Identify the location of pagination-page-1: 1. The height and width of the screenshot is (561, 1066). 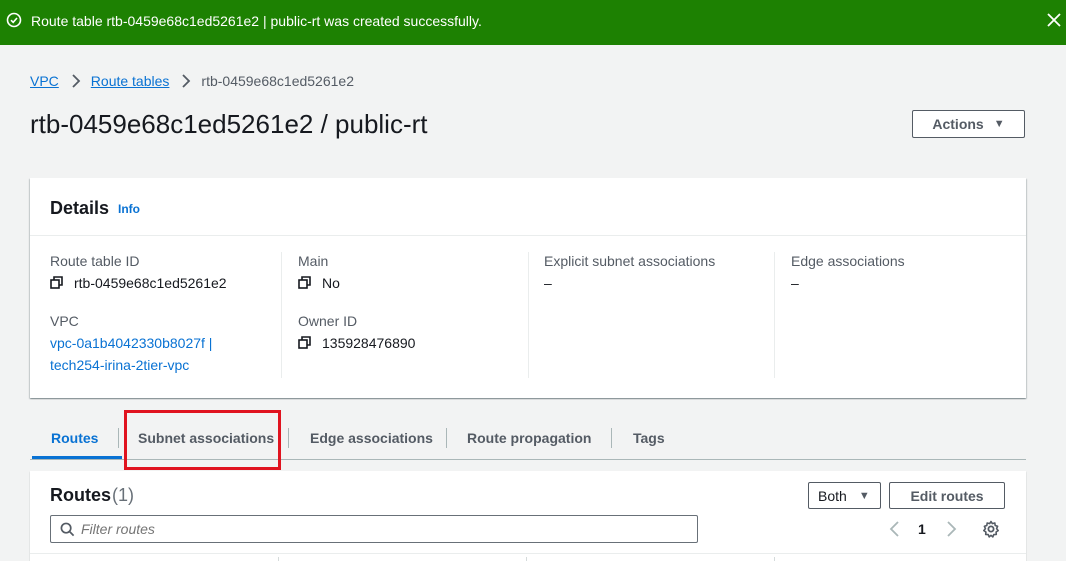
(922, 529).